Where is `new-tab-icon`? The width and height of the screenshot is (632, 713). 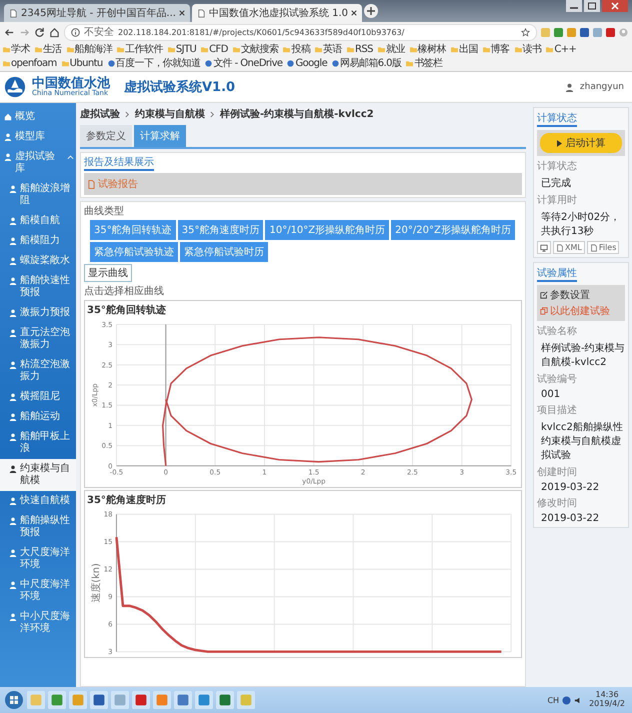
new-tab-icon is located at coordinates (371, 11).